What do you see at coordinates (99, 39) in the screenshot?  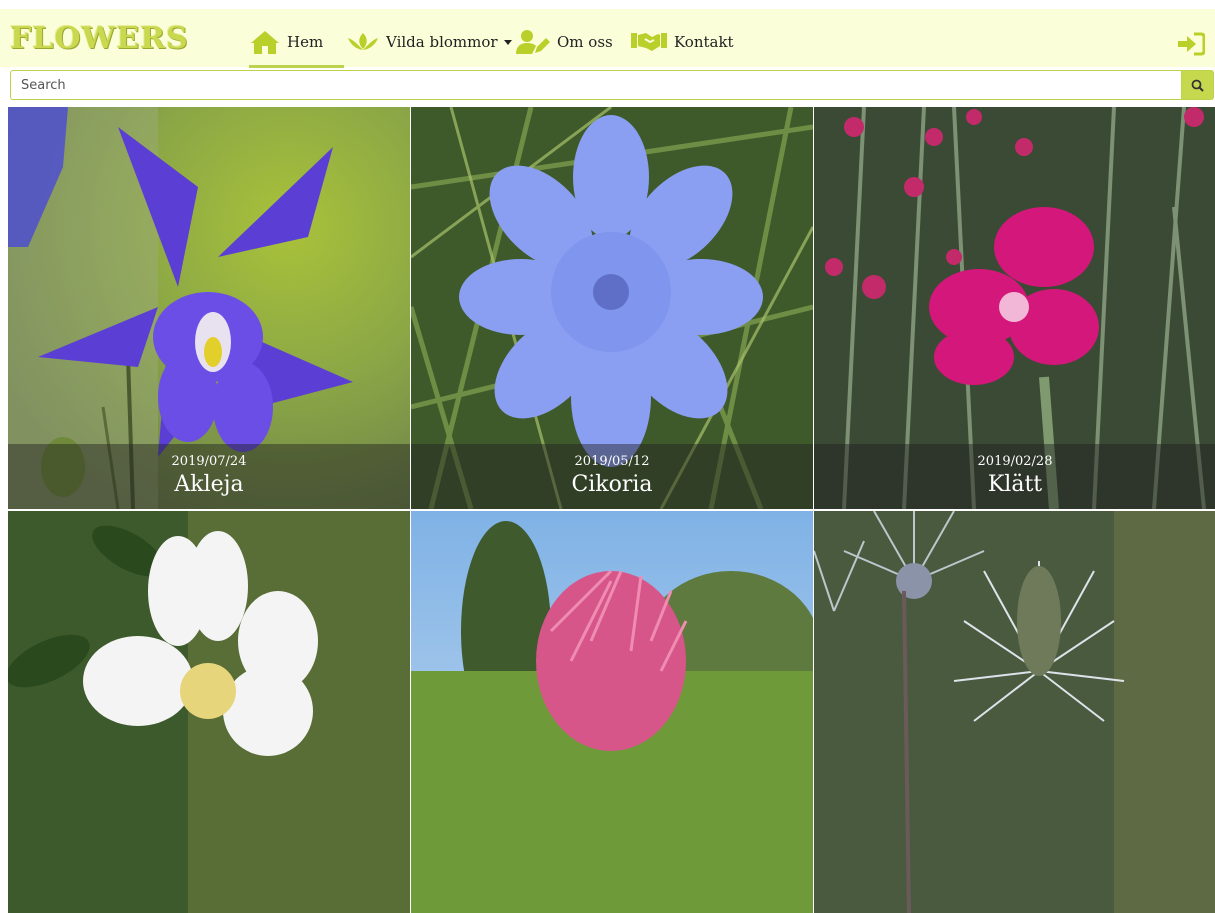 I see `site-logo: FLOWERS` at bounding box center [99, 39].